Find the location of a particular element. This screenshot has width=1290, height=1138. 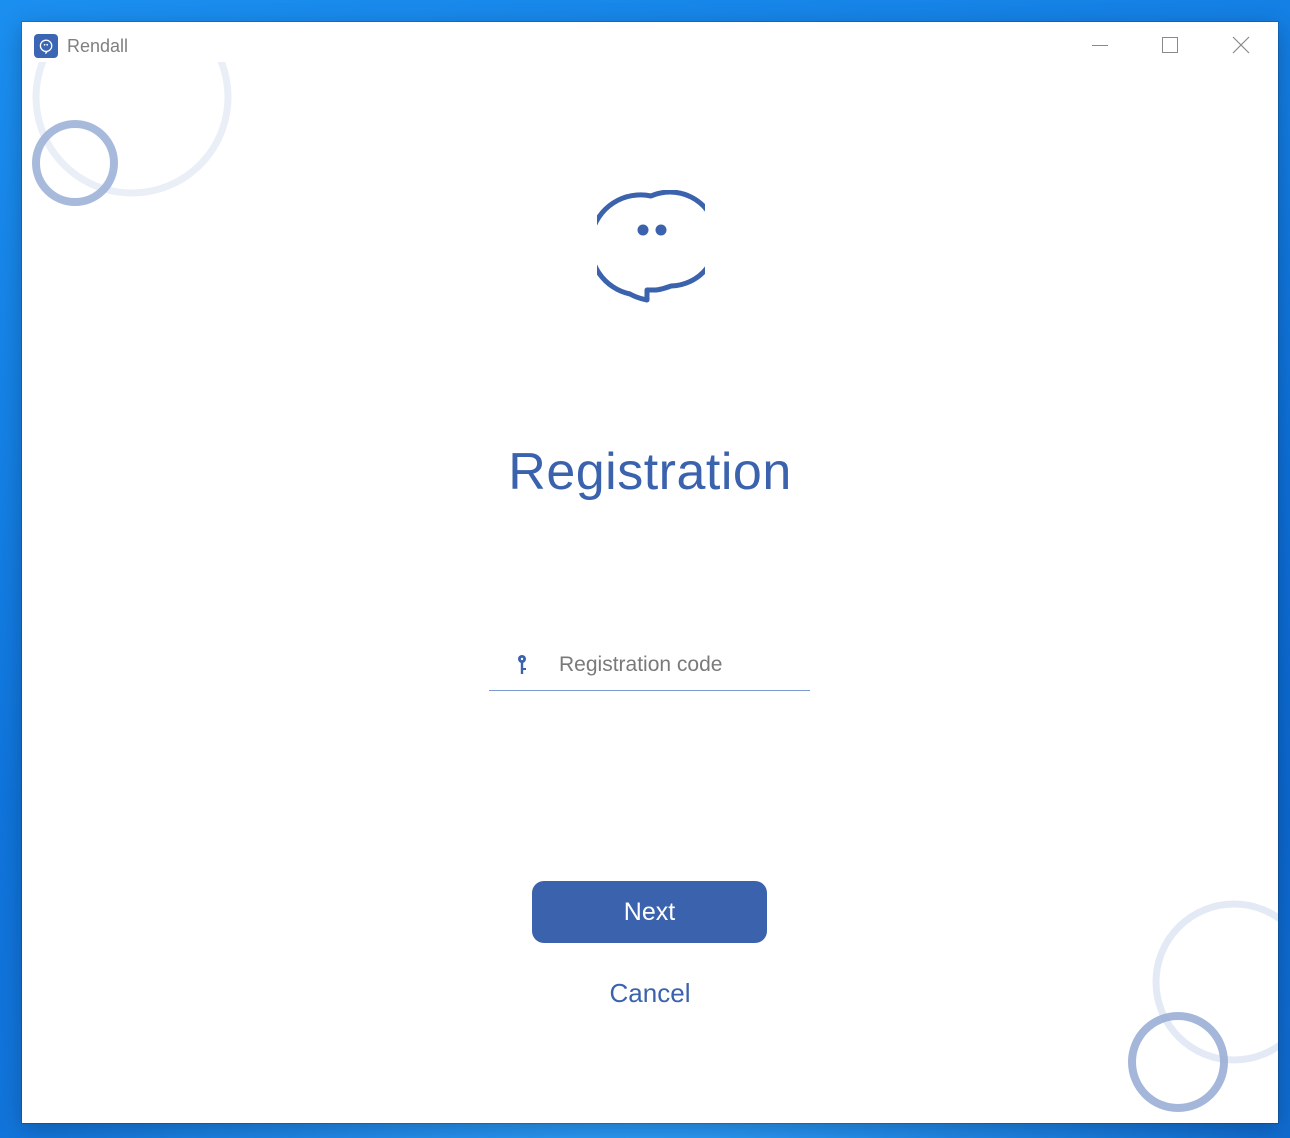

cancel-link: Cancel is located at coordinates (650, 993).